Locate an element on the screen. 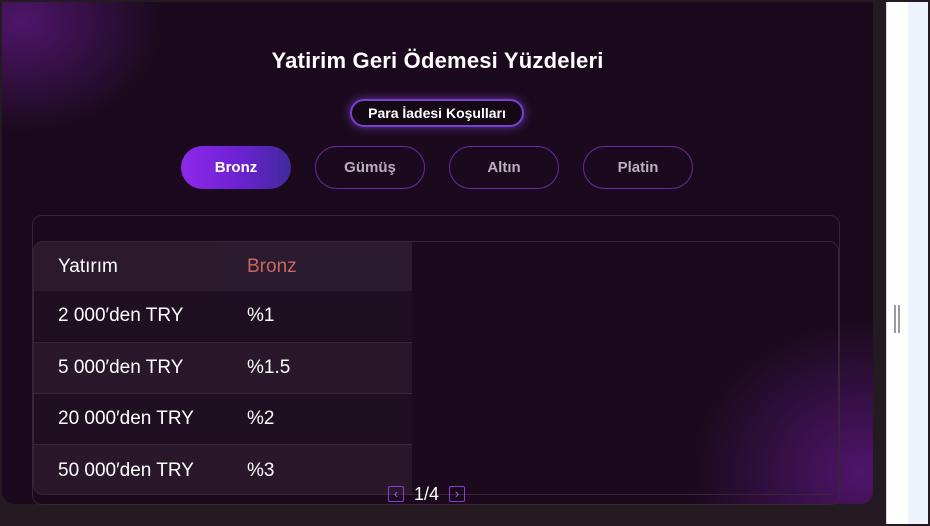 Image resolution: width=930 pixels, height=526 pixels. pagination: ‹ 1/4 › is located at coordinates (427, 493).